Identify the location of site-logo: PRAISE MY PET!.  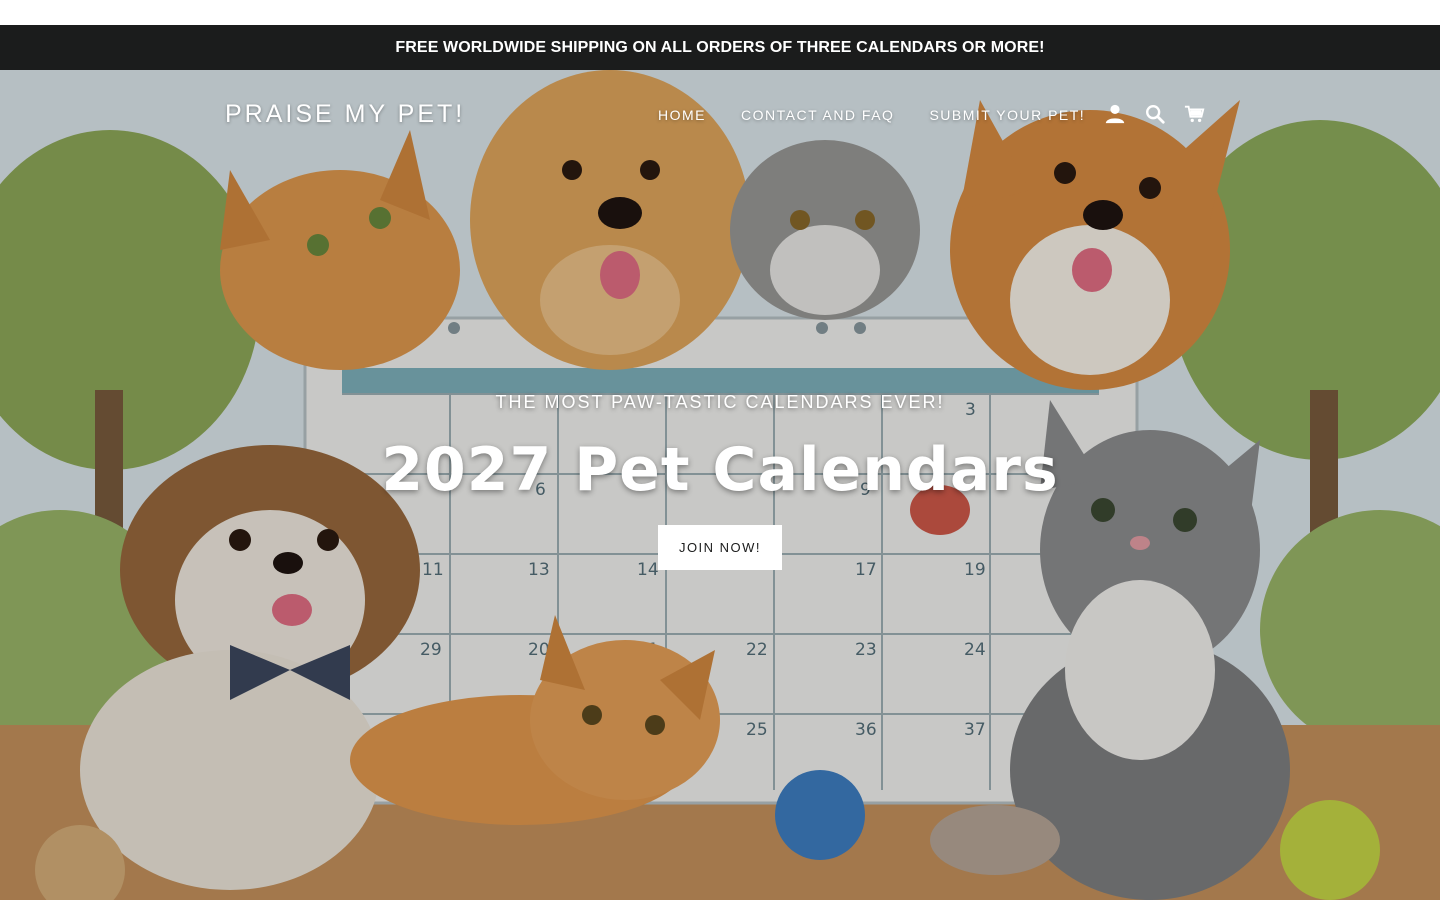
(345, 114).